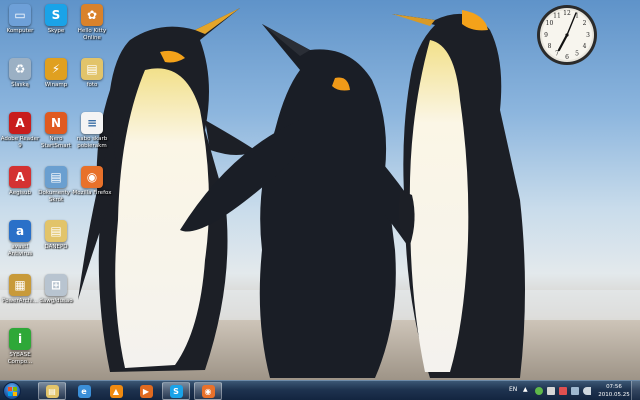 The height and width of the screenshot is (400, 640). Describe the element at coordinates (92, 142) in the screenshot. I see `desktop-icon-label: nabo skarb pobierakm` at that location.